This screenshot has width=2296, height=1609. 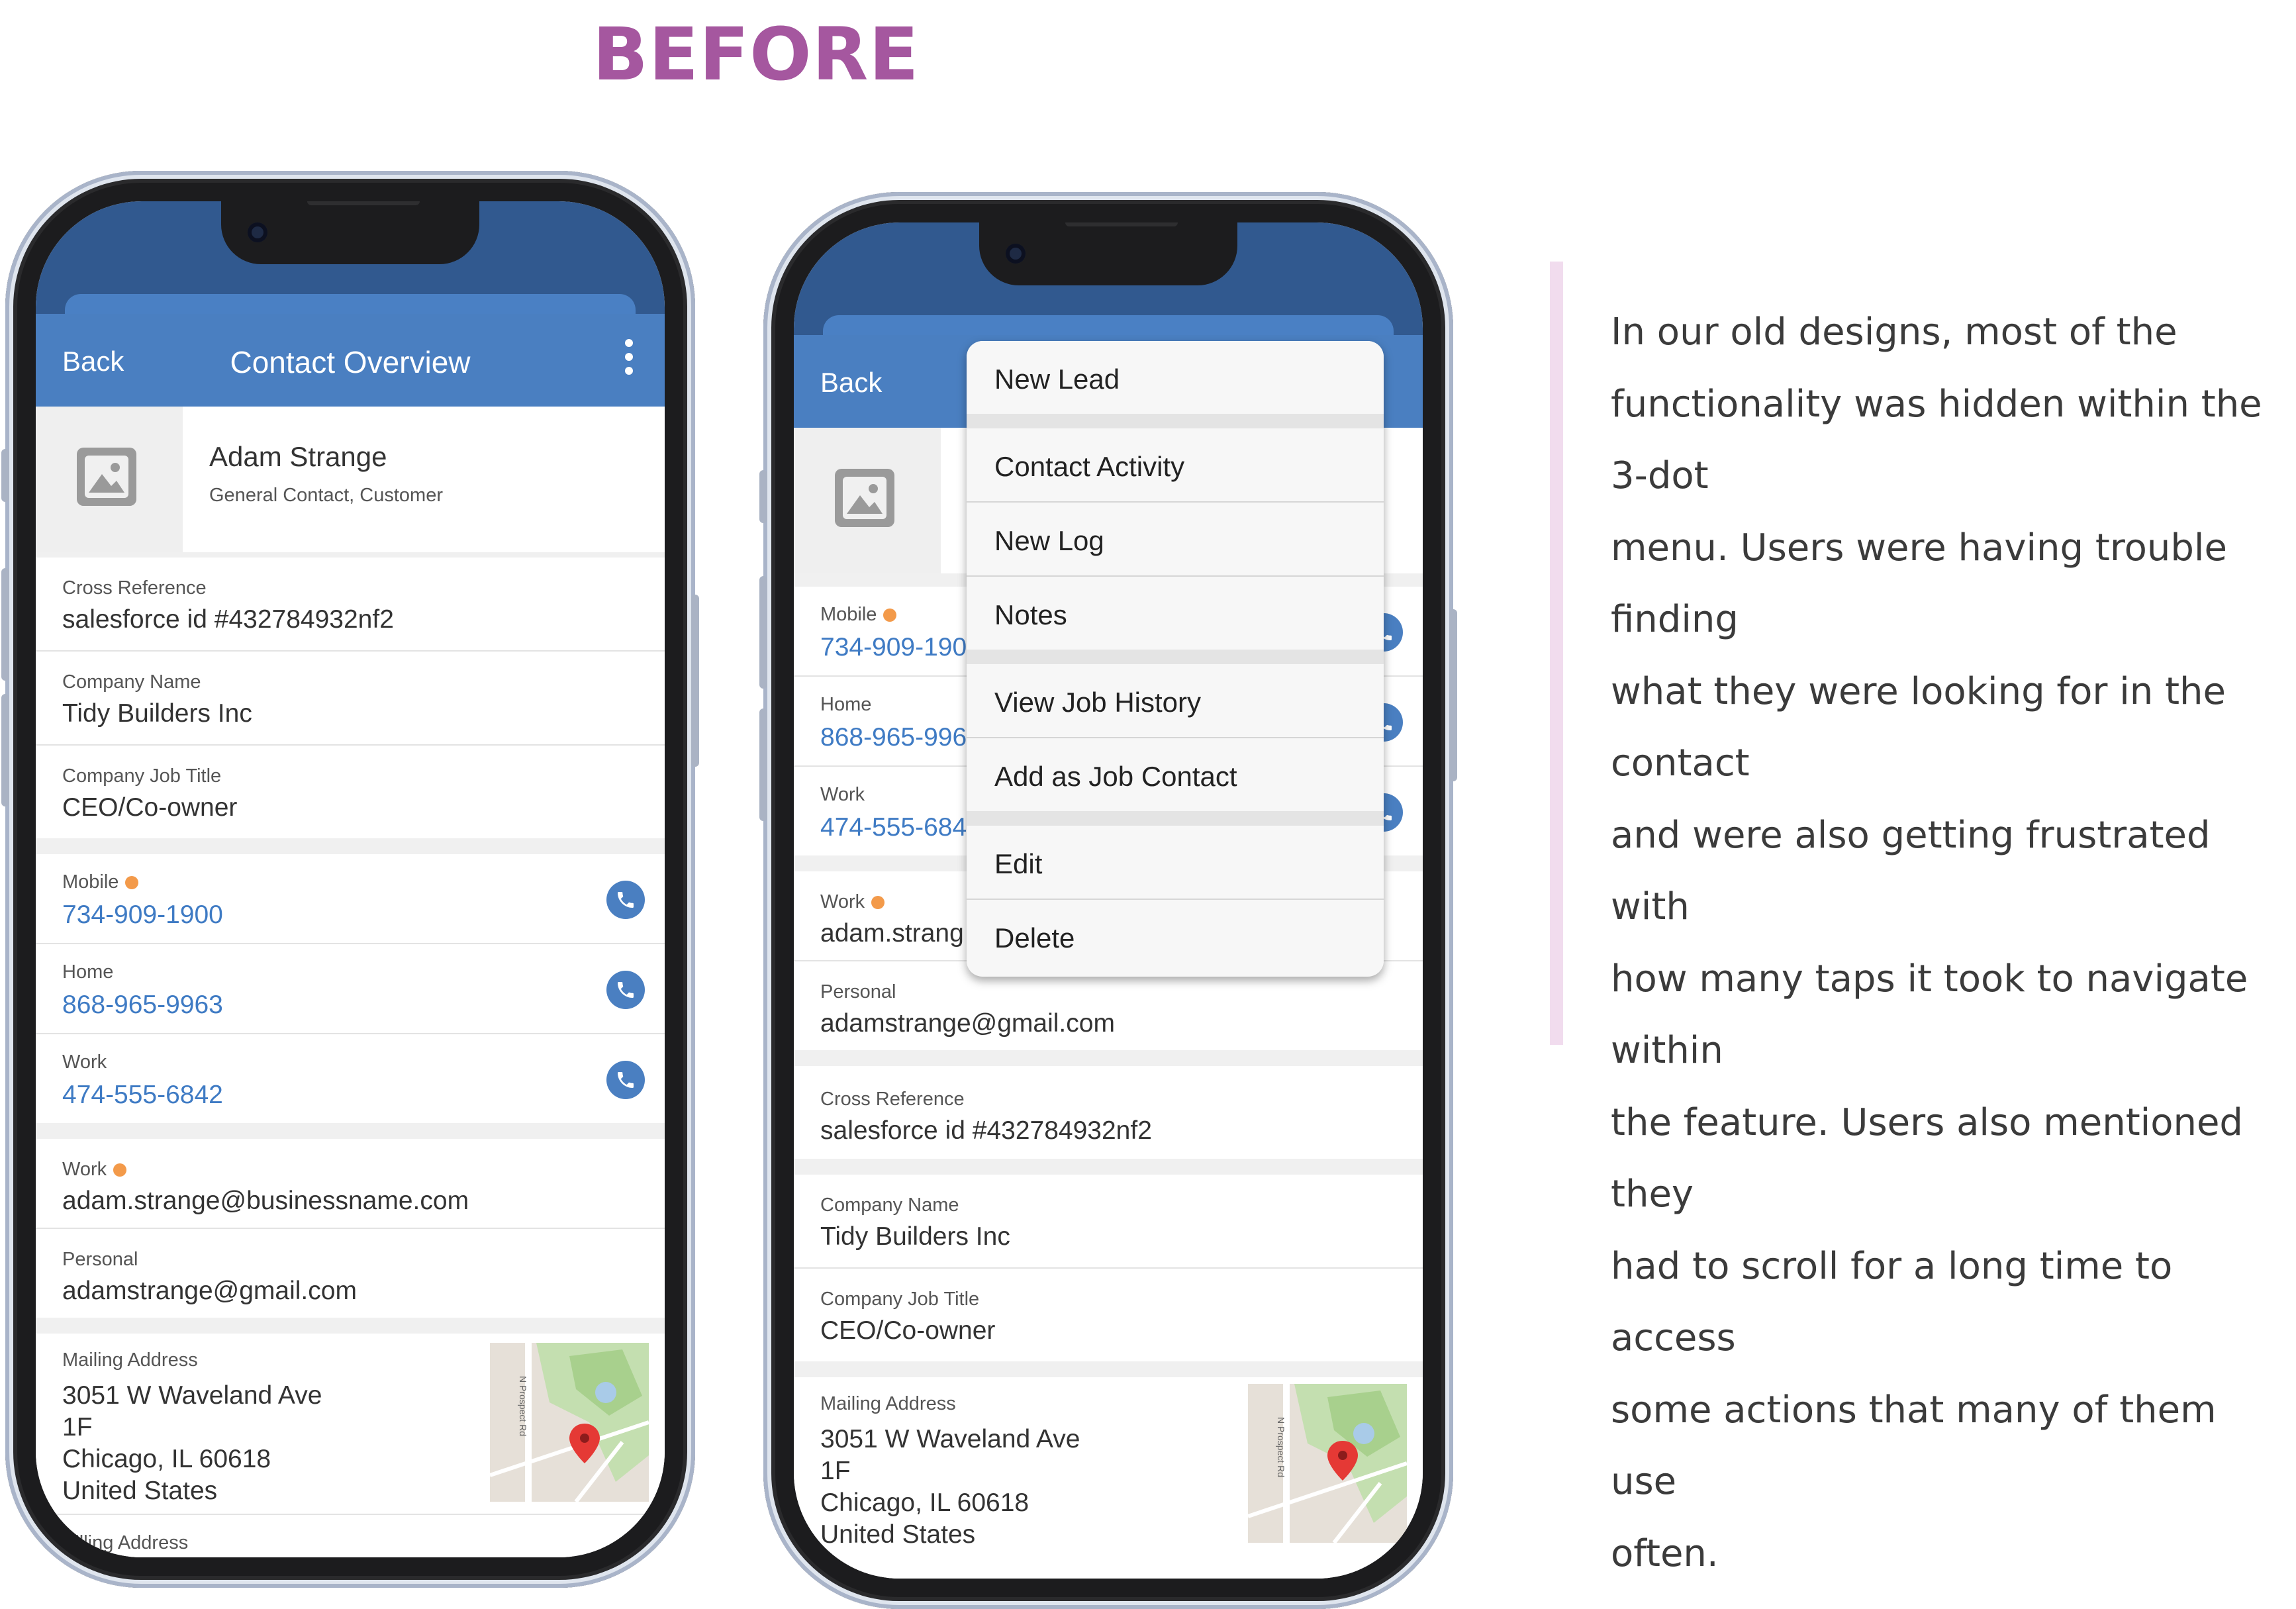 What do you see at coordinates (326, 495) in the screenshot?
I see `contact-type: General Contact, Customer` at bounding box center [326, 495].